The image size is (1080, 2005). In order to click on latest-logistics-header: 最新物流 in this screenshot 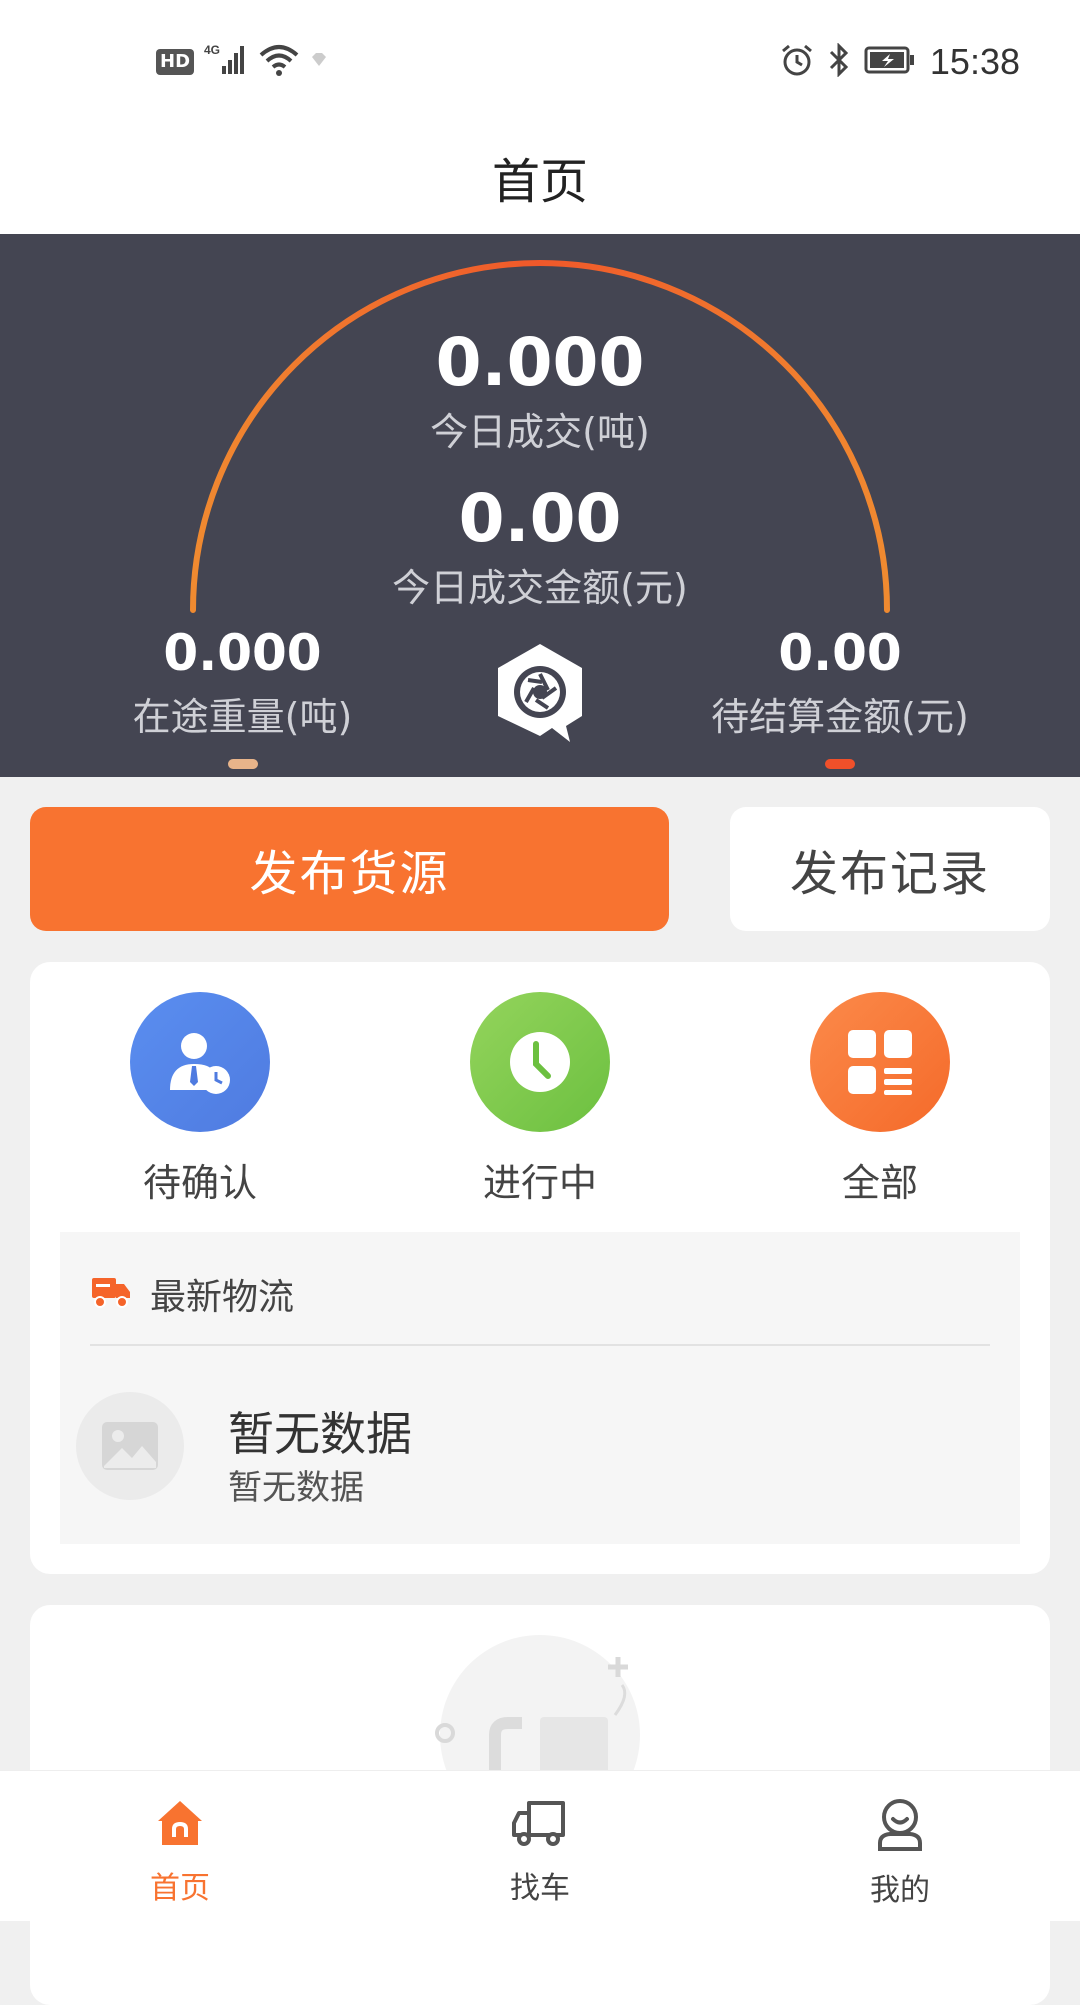, I will do `click(192, 1294)`.